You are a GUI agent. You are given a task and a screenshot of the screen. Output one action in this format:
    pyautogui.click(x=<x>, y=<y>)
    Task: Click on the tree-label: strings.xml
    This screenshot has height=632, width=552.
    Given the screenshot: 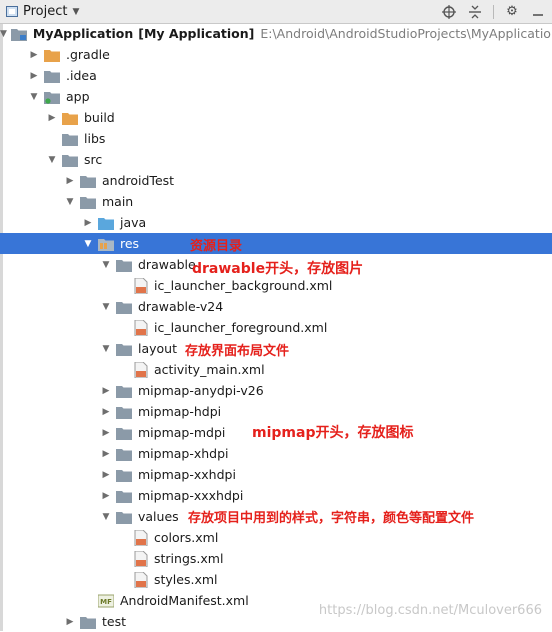 What is the action you would take?
    pyautogui.click(x=189, y=558)
    